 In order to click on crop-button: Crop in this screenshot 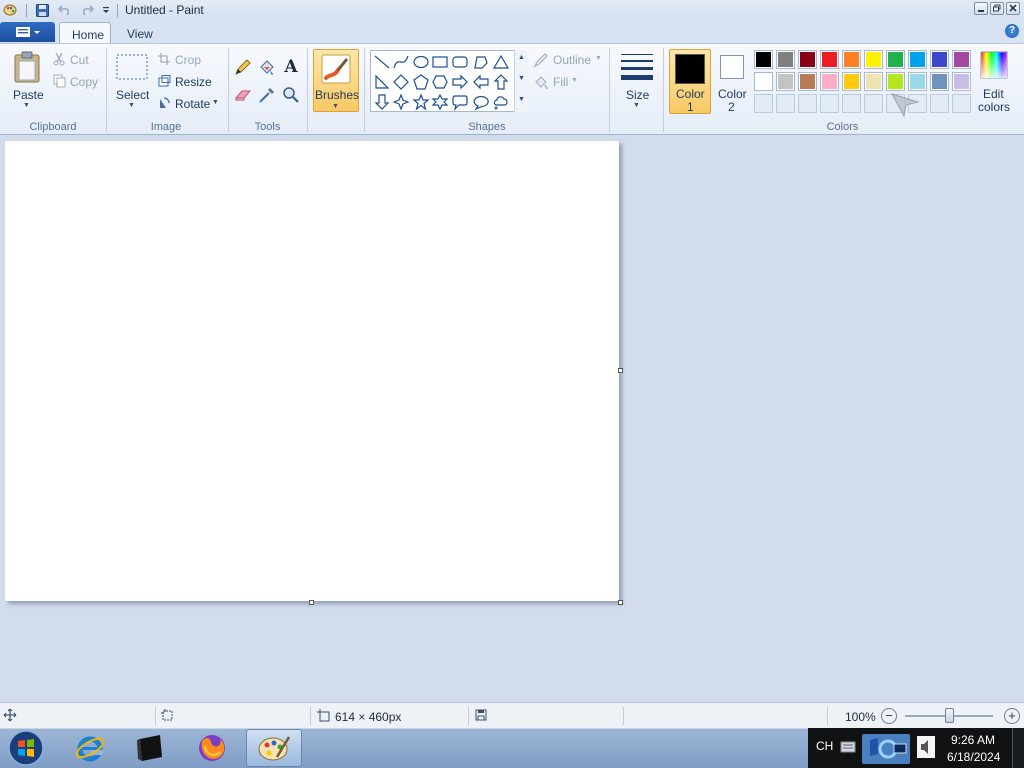, I will do `click(188, 60)`.